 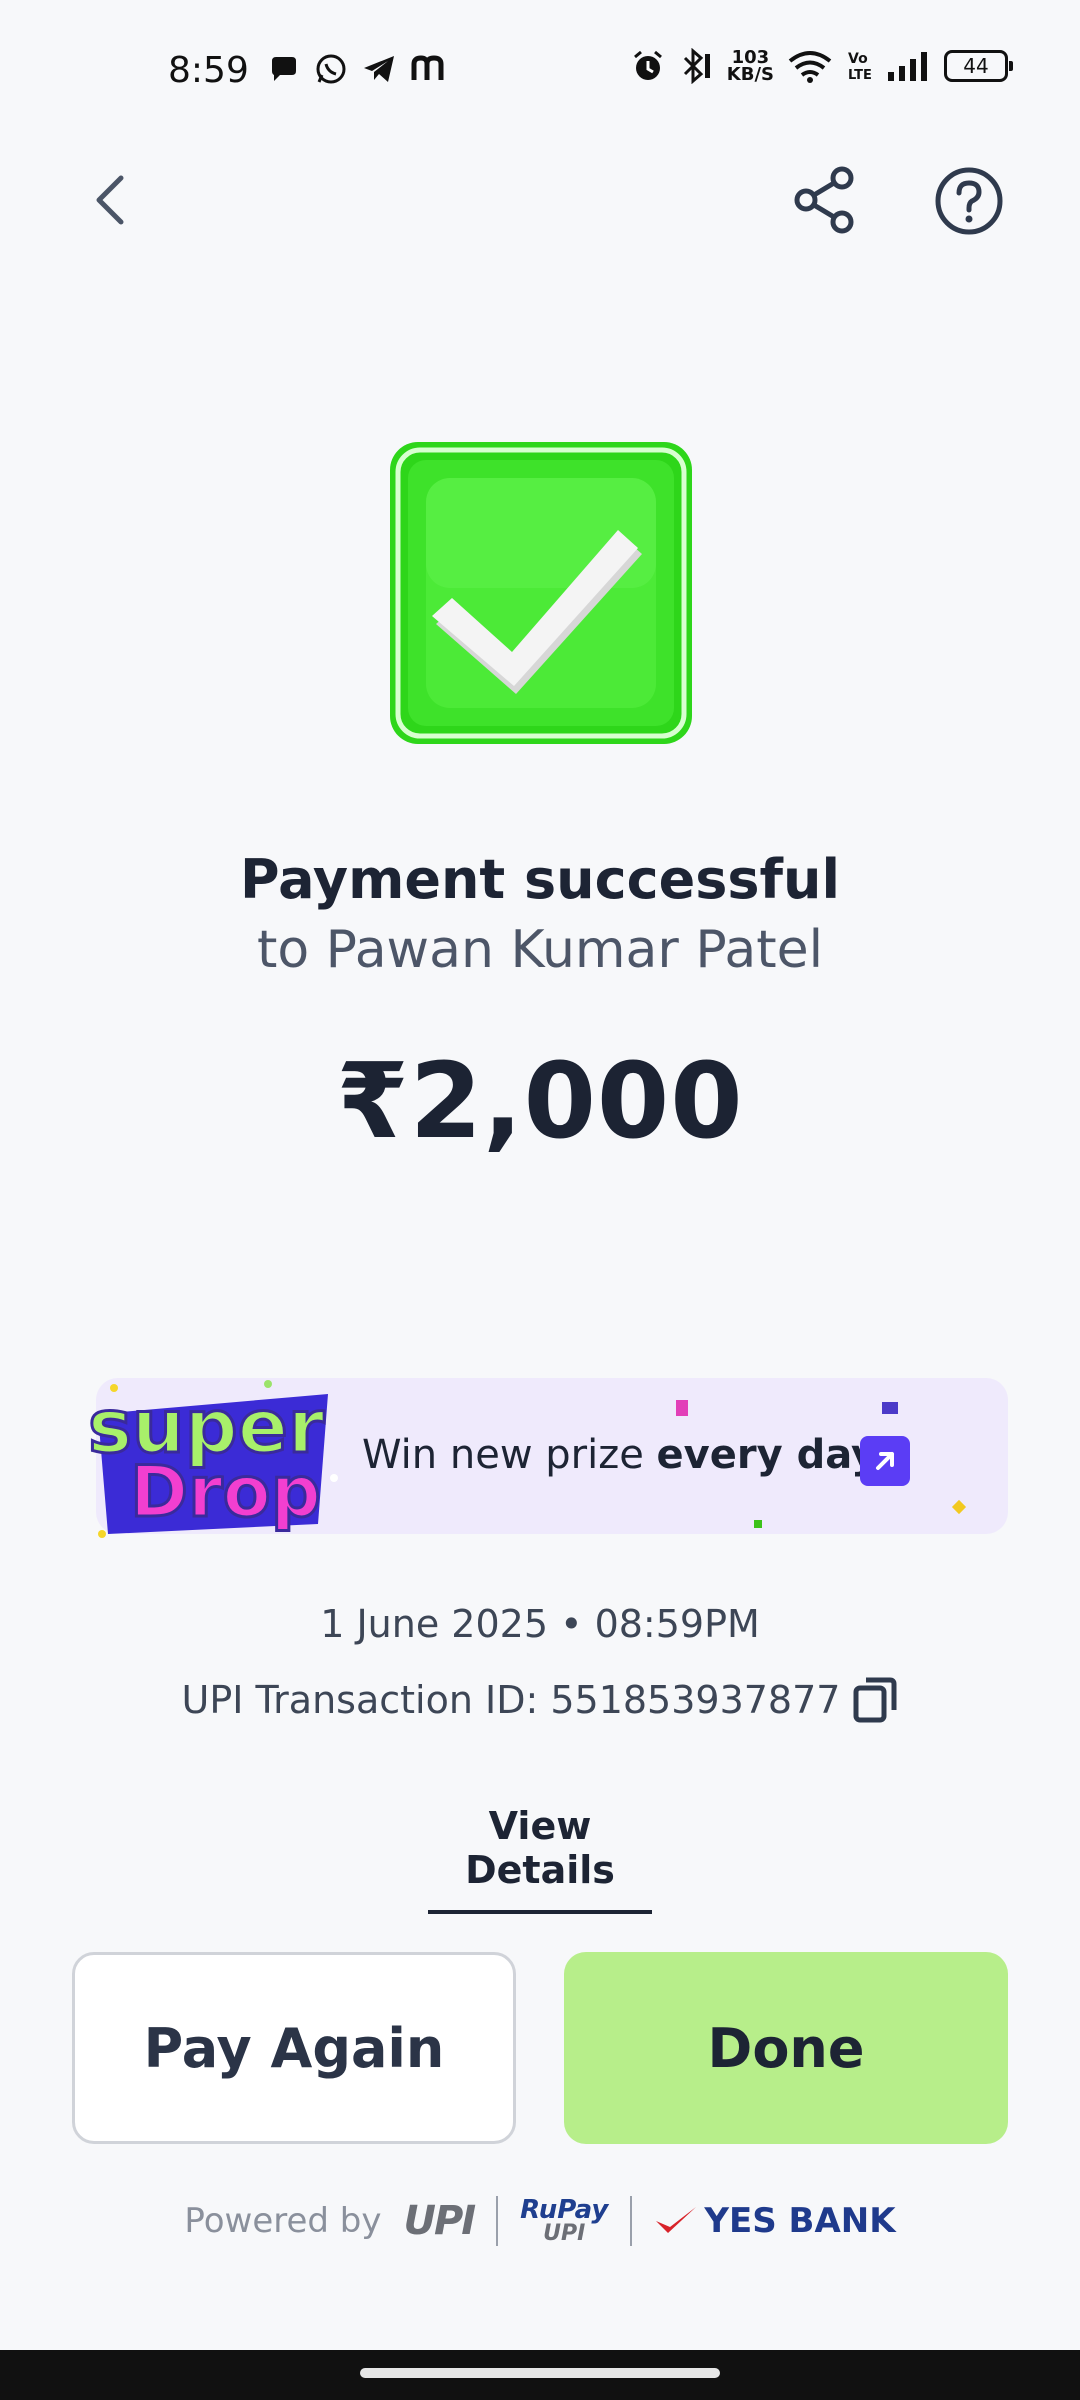 I want to click on volte-icon: VoLTE, so click(x=860, y=67).